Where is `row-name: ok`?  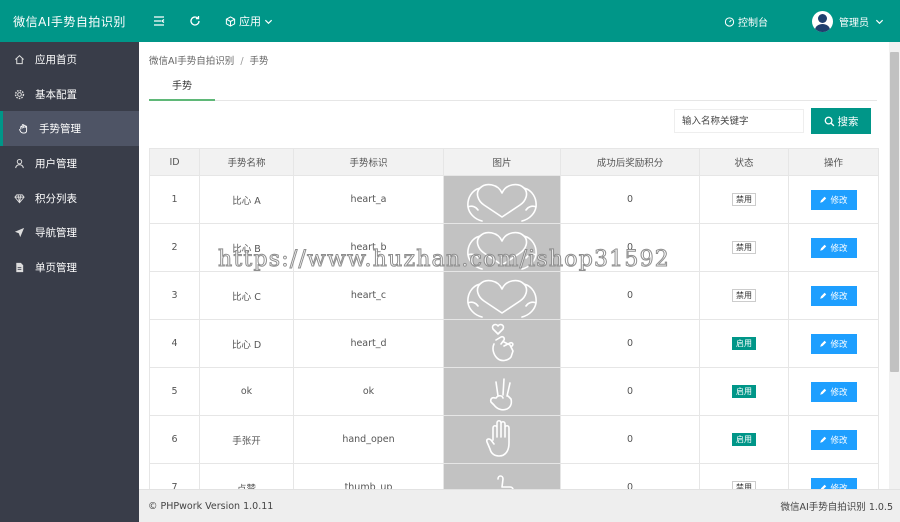 row-name: ok is located at coordinates (246, 391).